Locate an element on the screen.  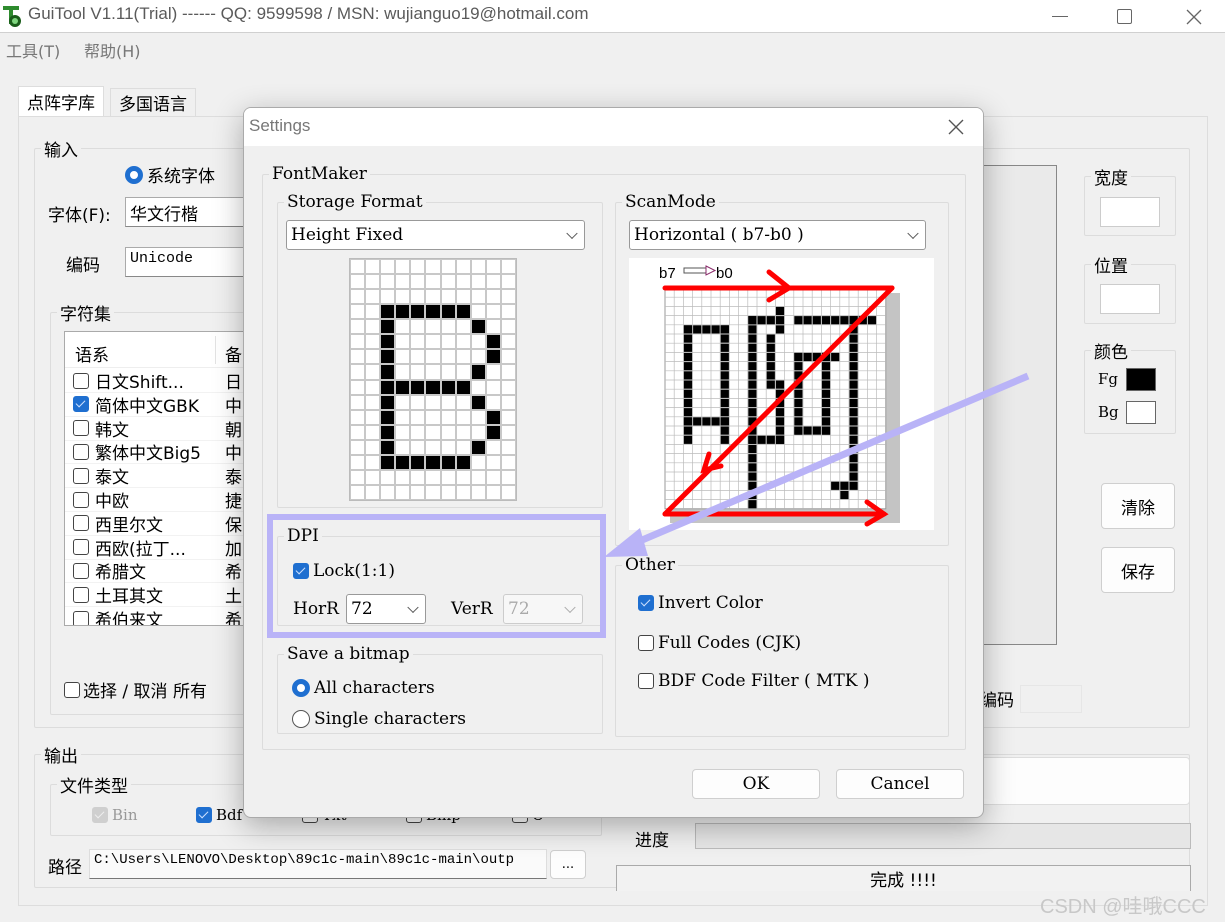
annotation-arrowhead-icon is located at coordinates (626, 542).